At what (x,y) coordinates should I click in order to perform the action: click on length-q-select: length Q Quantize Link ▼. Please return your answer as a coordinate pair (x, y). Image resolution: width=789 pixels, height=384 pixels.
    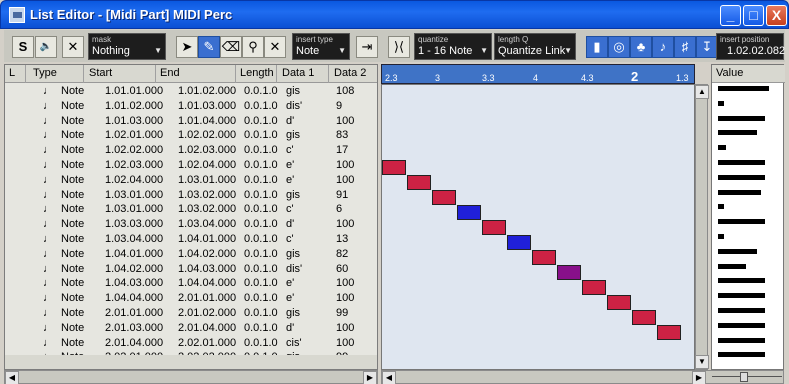
    Looking at the image, I should click on (535, 46).